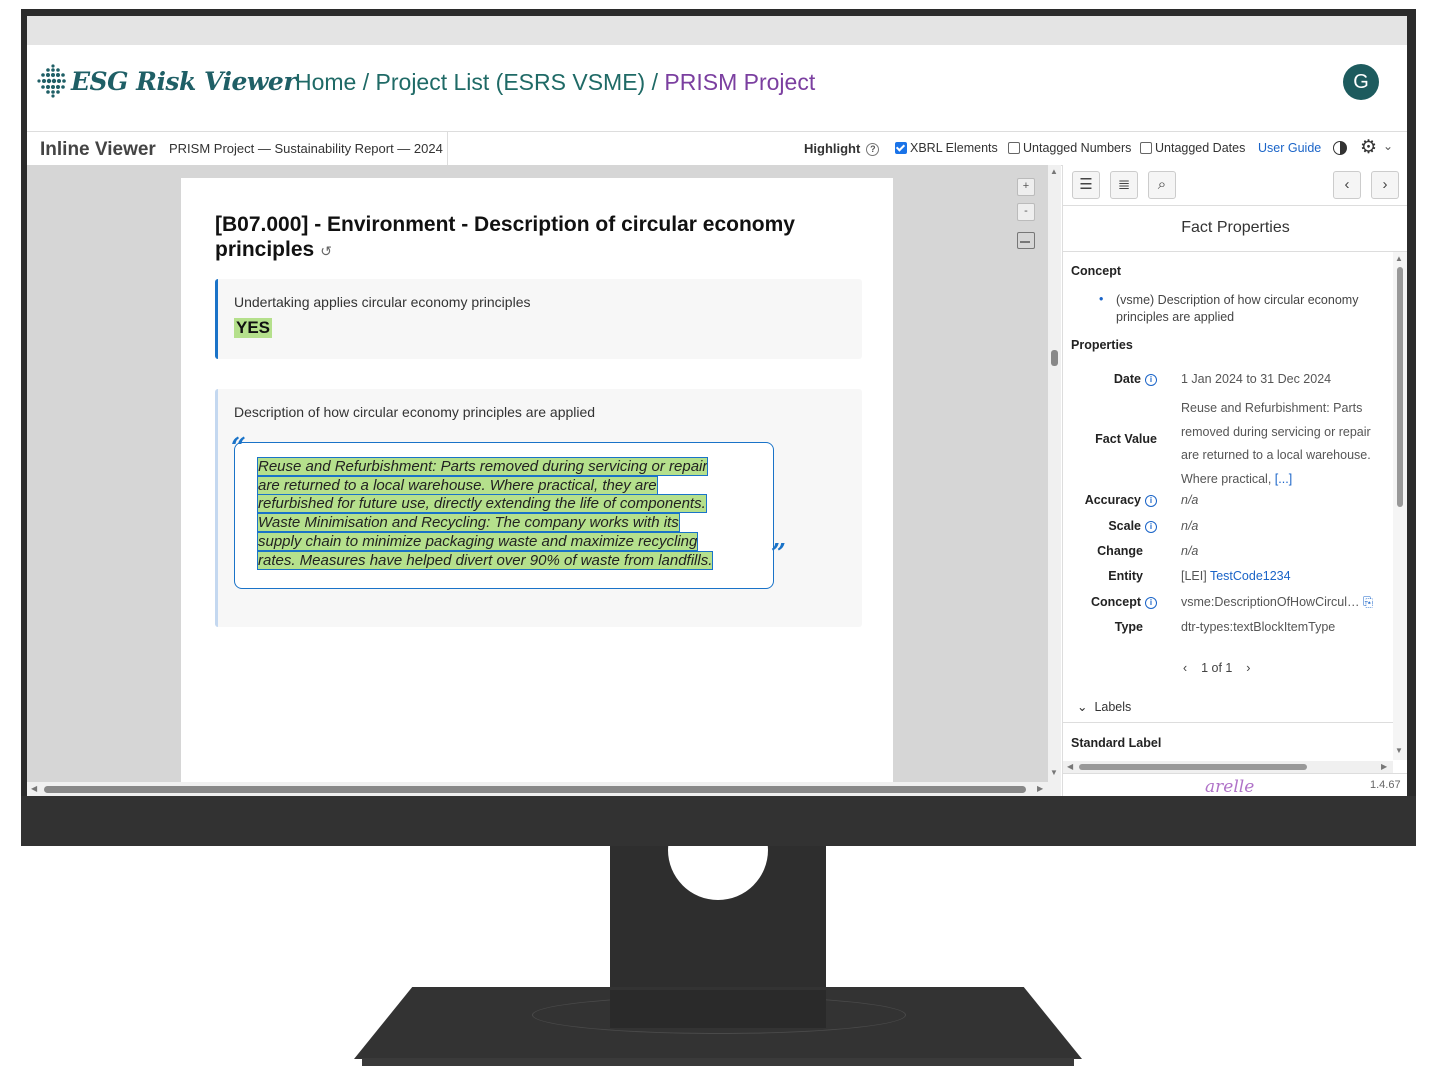 Image resolution: width=1440 pixels, height=1080 pixels. What do you see at coordinates (1250, 576) in the screenshot?
I see `entity-link: TestCode1234` at bounding box center [1250, 576].